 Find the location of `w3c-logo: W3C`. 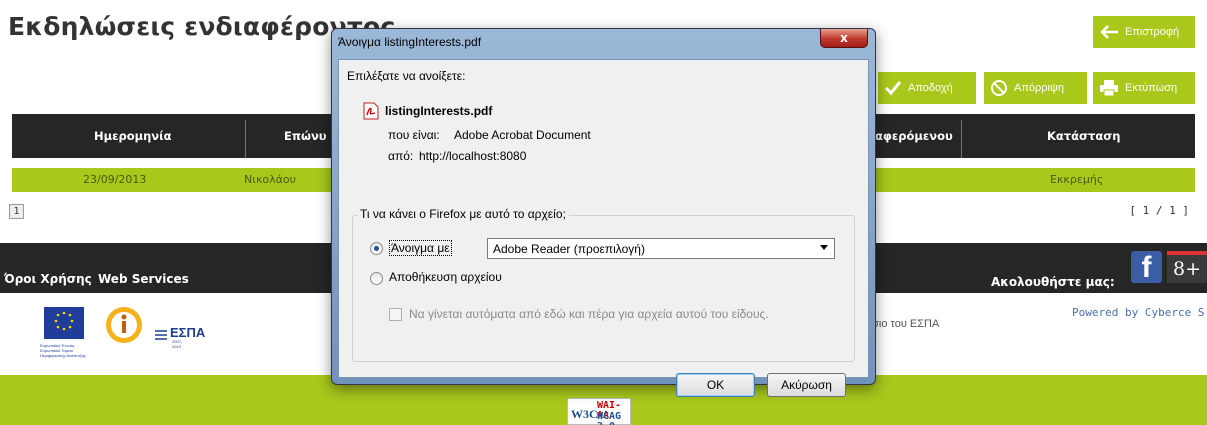

w3c-logo: W3C is located at coordinates (584, 414).